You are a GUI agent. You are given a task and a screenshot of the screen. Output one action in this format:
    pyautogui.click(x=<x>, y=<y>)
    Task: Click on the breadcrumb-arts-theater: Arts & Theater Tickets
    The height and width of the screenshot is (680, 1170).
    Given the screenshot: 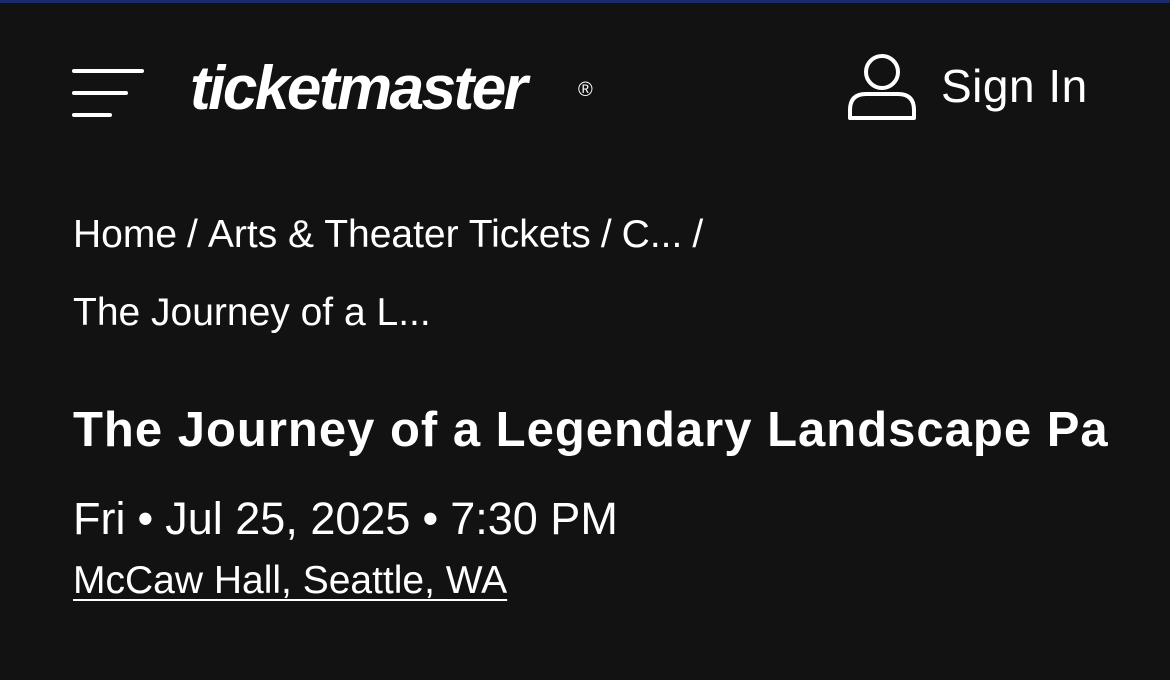 What is the action you would take?
    pyautogui.click(x=399, y=234)
    